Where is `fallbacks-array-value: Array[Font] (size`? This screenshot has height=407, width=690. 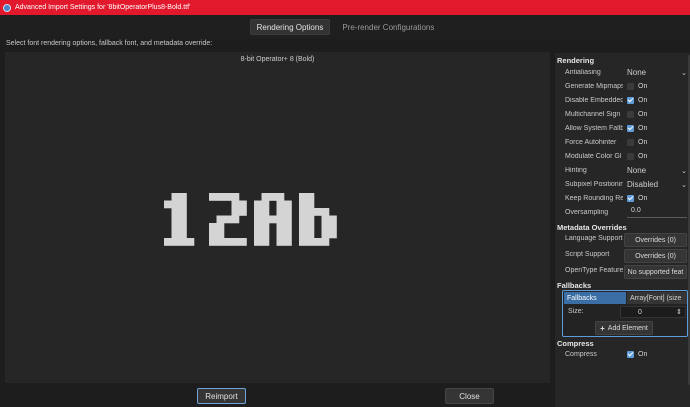 fallbacks-array-value: Array[Font] (size is located at coordinates (657, 298).